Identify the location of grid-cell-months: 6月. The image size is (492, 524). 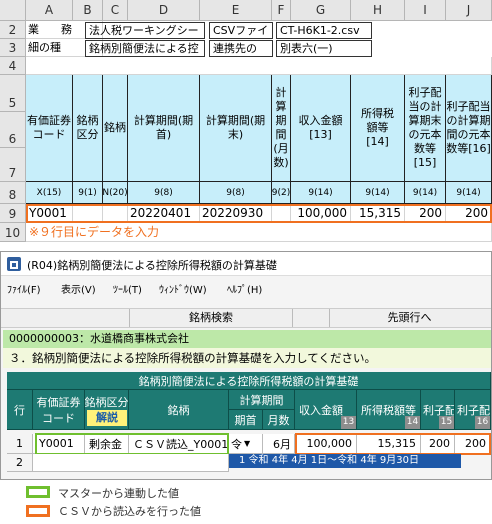
(279, 444).